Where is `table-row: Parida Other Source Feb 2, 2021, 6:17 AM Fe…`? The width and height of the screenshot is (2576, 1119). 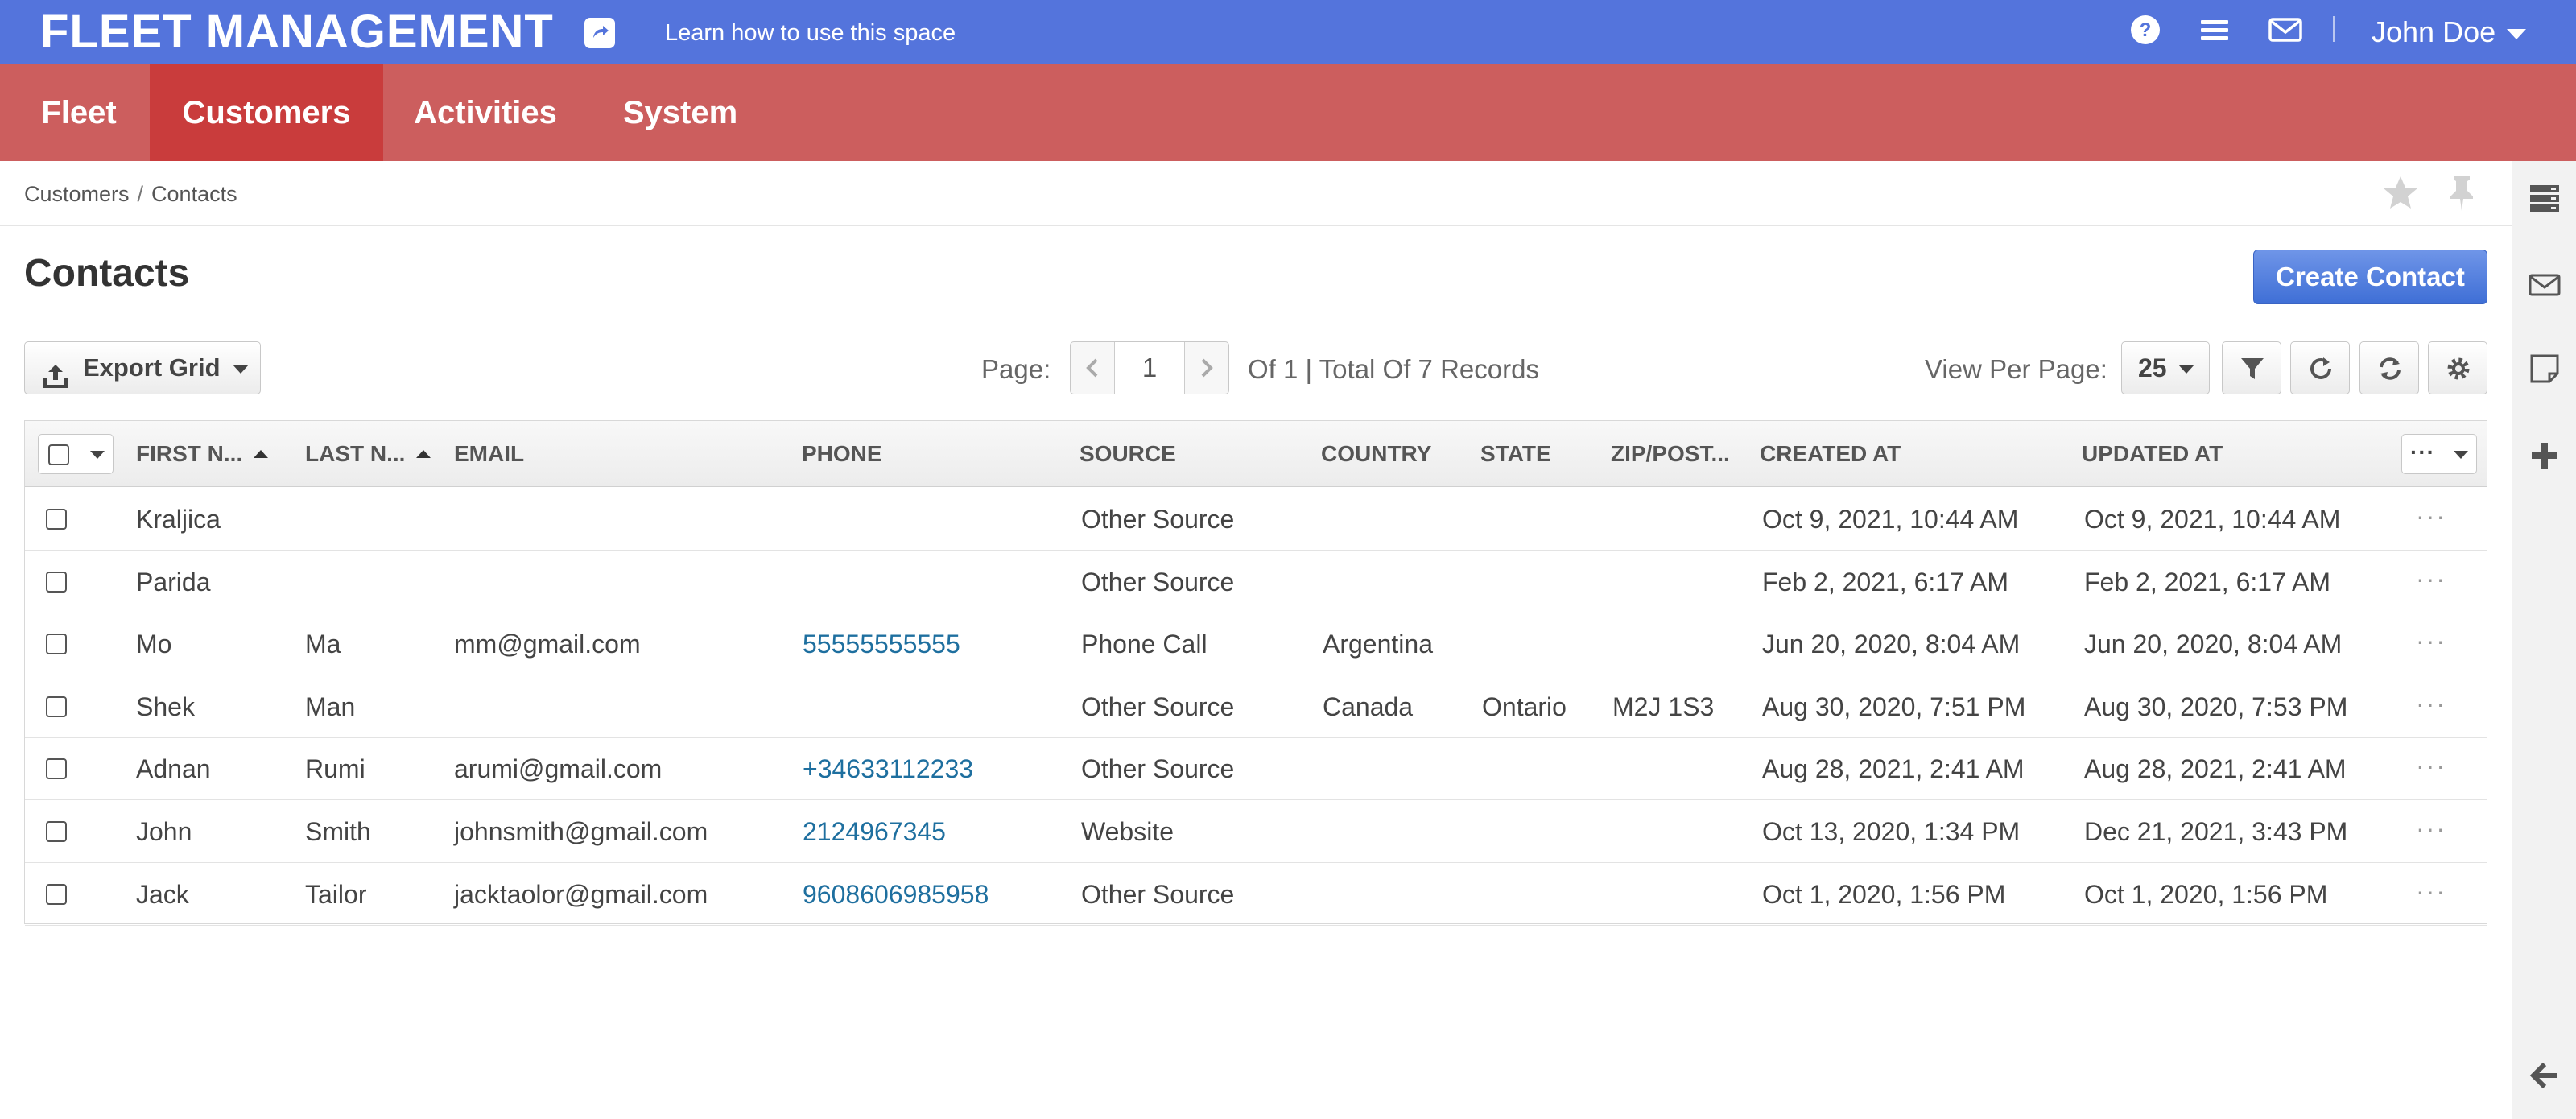 table-row: Parida Other Source Feb 2, 2021, 6:17 AM Fe… is located at coordinates (1256, 582).